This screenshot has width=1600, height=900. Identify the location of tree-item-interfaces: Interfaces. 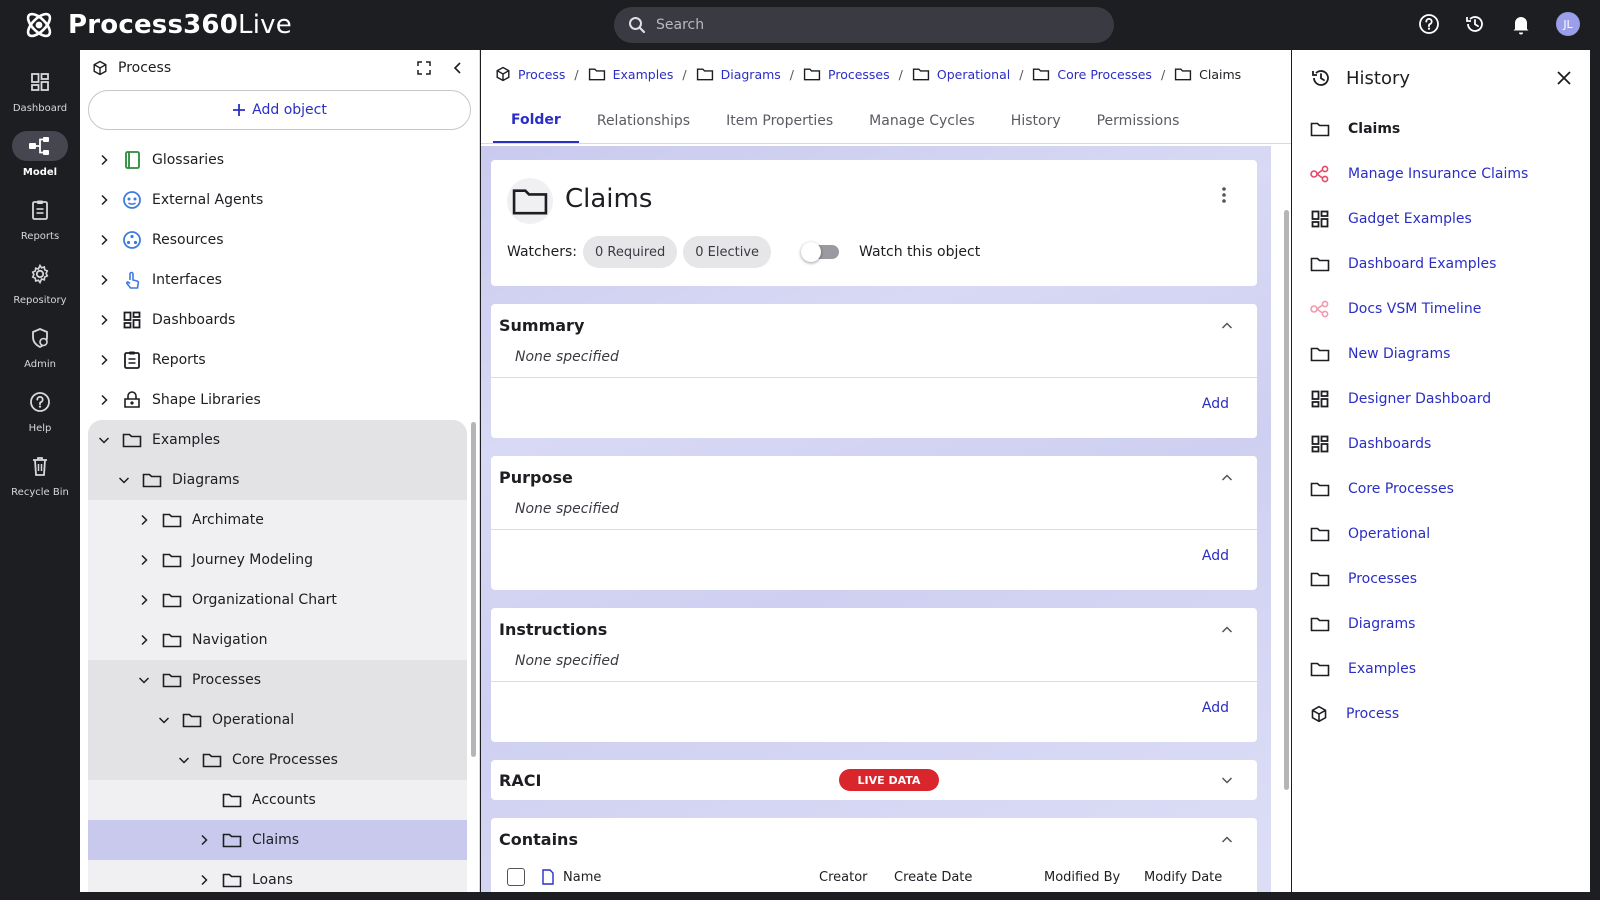
(279, 280).